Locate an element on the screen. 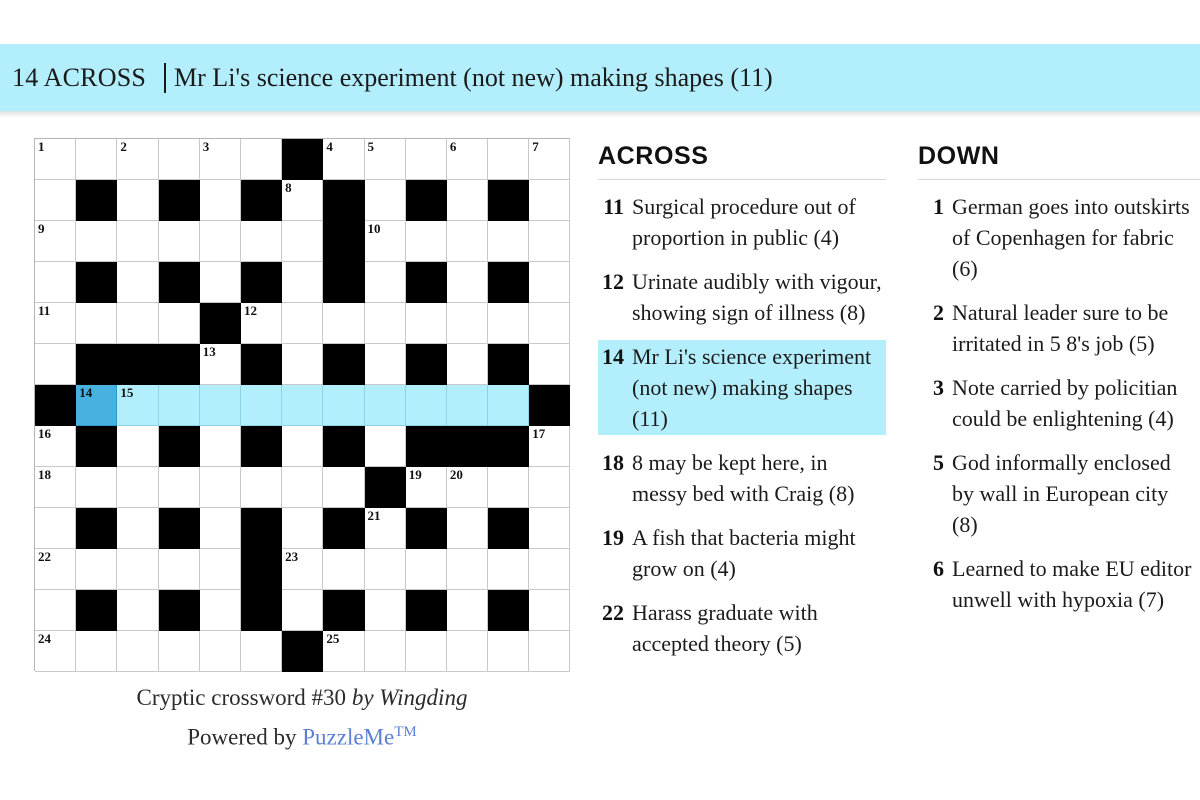 The image size is (1200, 800). grid-cell: 22 is located at coordinates (56, 569).